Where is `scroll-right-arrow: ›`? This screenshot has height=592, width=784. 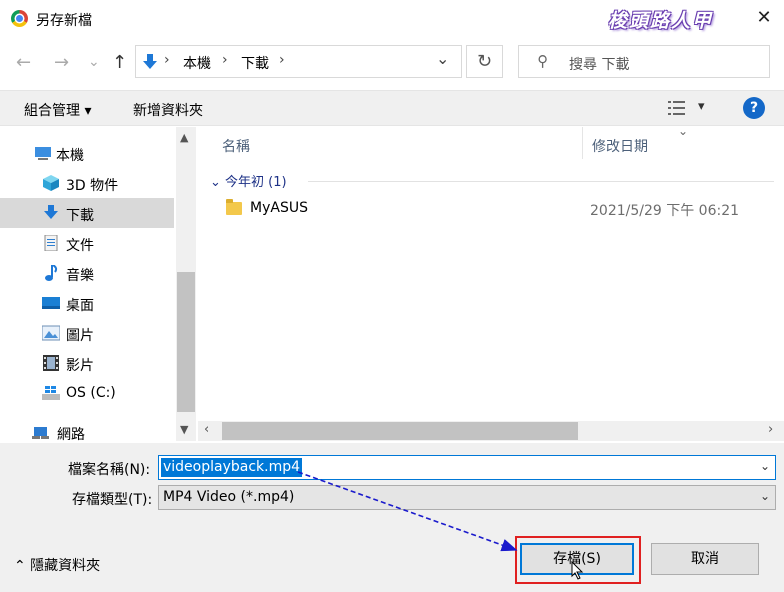
scroll-right-arrow: › is located at coordinates (770, 429).